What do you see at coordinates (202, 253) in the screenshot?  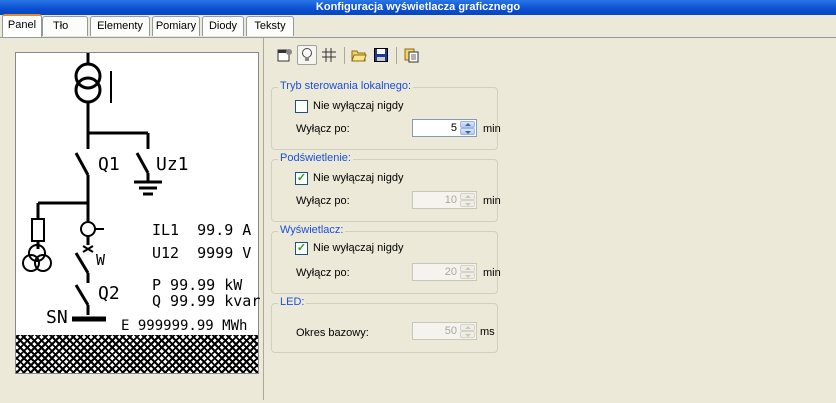 I see `measurement-u12: U12 9999 V` at bounding box center [202, 253].